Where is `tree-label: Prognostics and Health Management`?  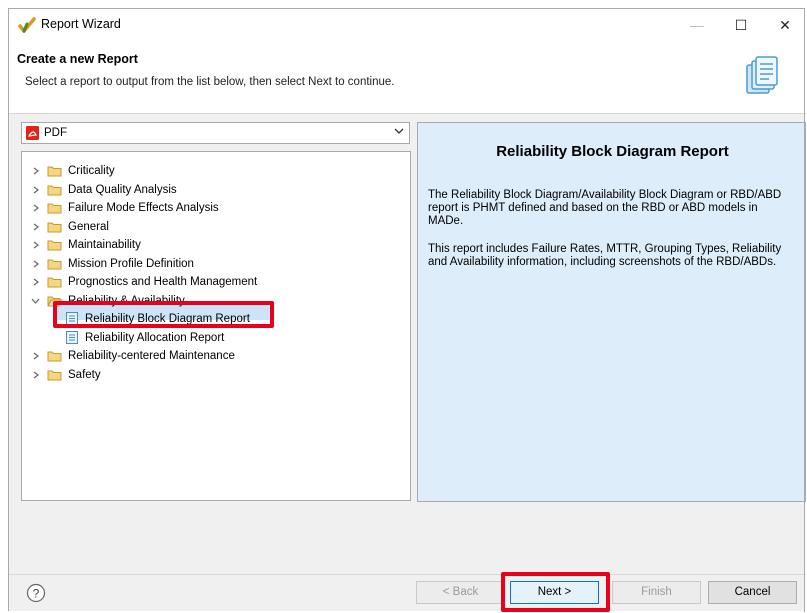
tree-label: Prognostics and Health Management is located at coordinates (163, 282).